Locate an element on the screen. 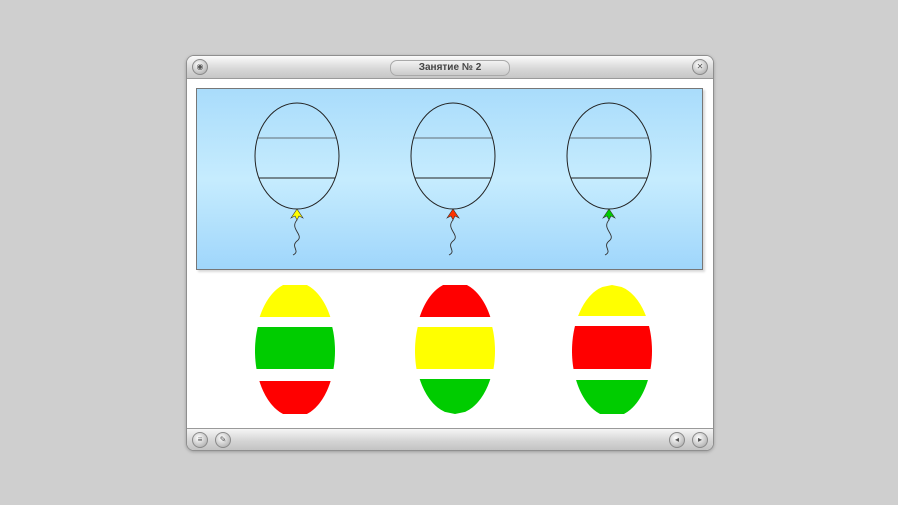  close-icon: ✕ is located at coordinates (700, 67).